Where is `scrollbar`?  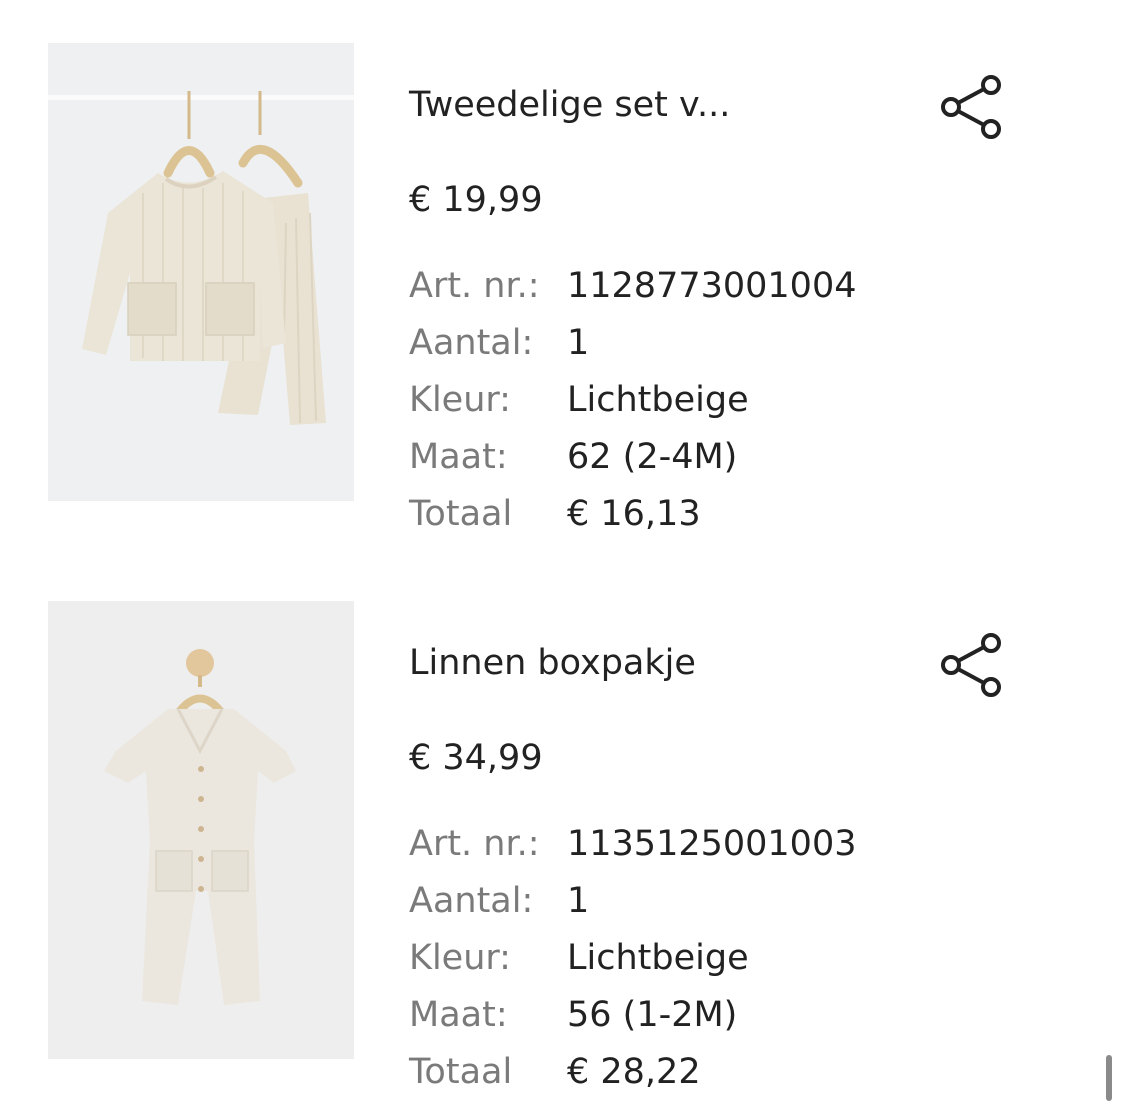
scrollbar is located at coordinates (1109, 1078).